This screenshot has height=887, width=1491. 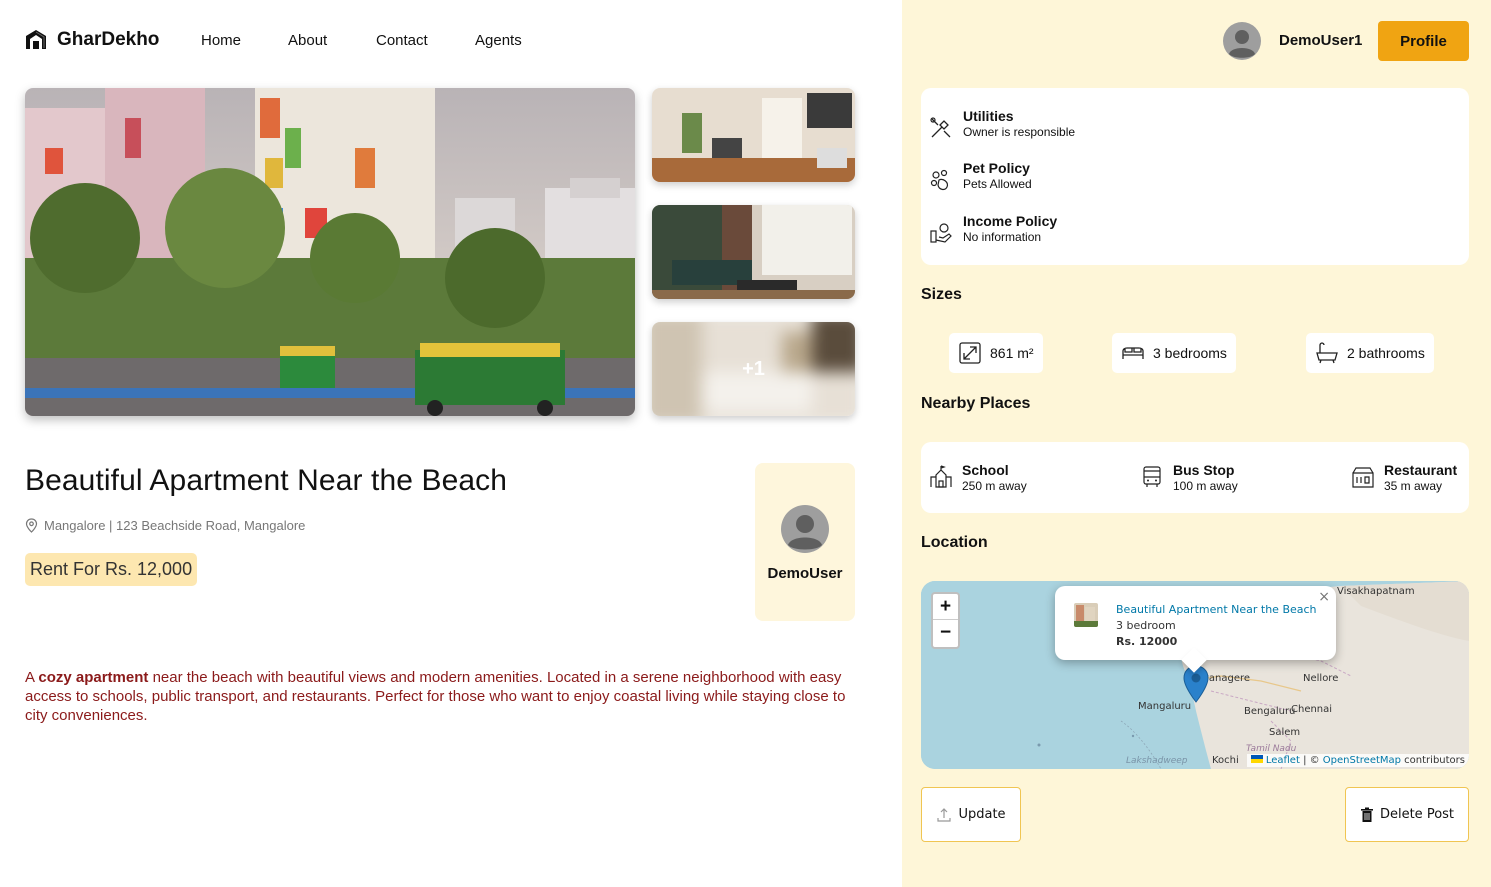 I want to click on nav-agents: Agents, so click(x=498, y=40).